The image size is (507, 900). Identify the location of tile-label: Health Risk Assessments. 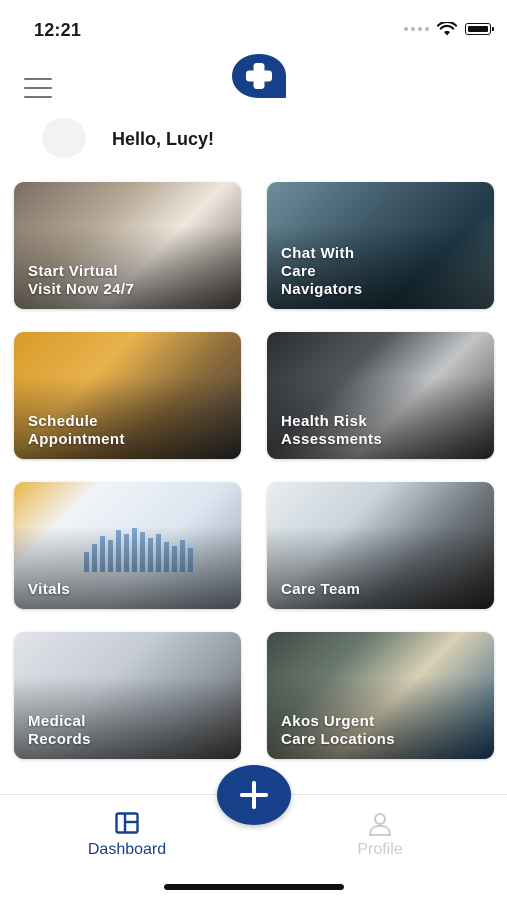
(332, 430).